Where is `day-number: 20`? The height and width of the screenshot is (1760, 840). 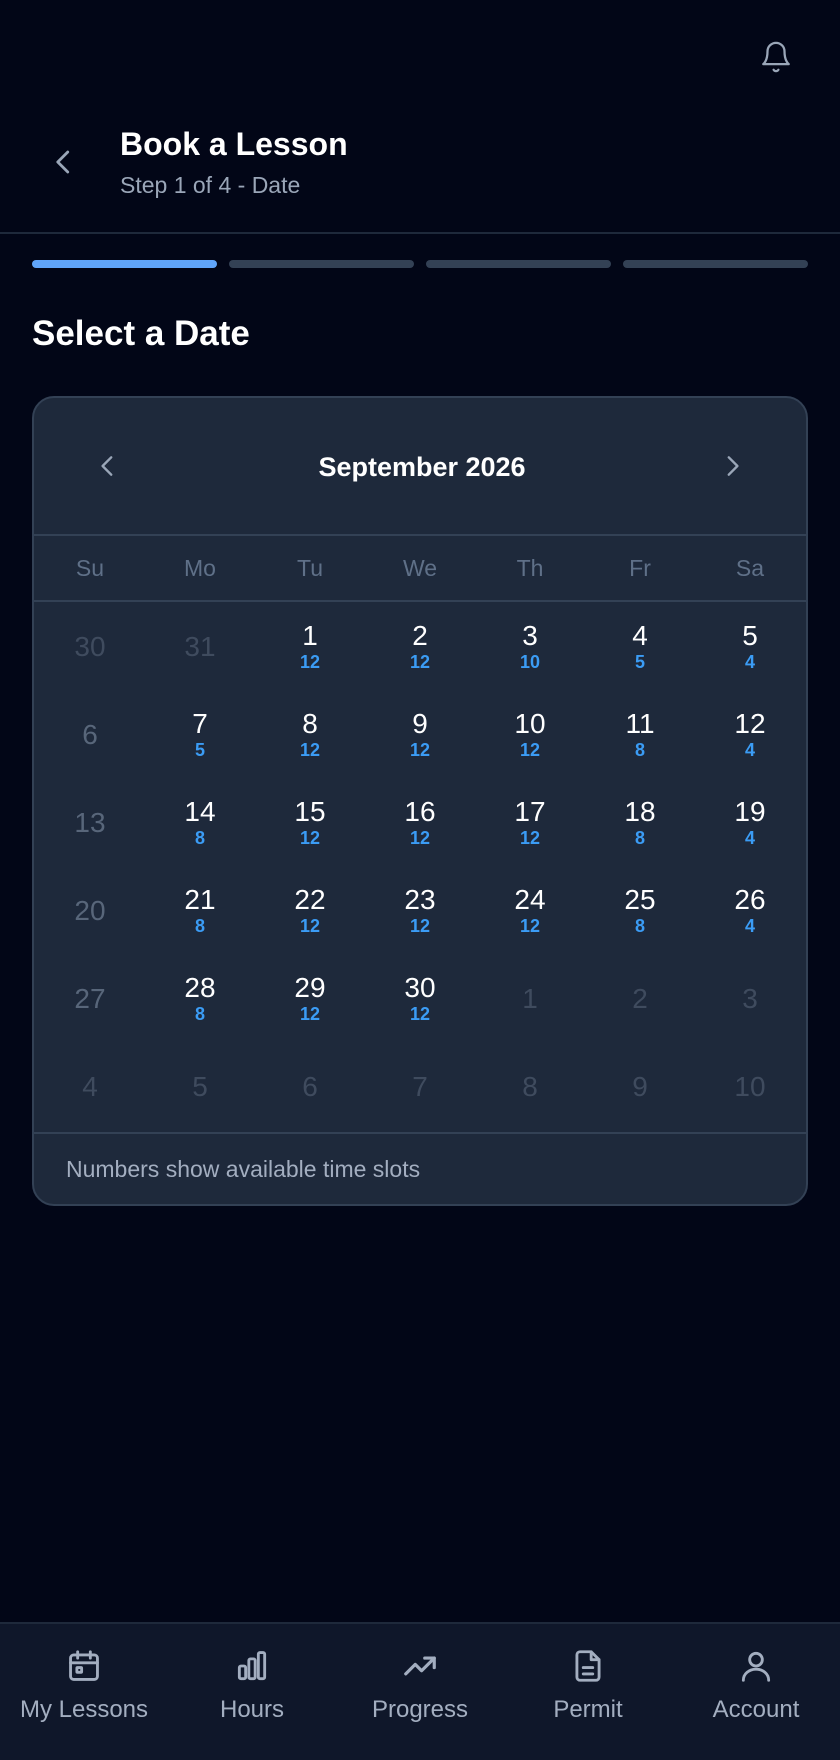
day-number: 20 is located at coordinates (90, 911).